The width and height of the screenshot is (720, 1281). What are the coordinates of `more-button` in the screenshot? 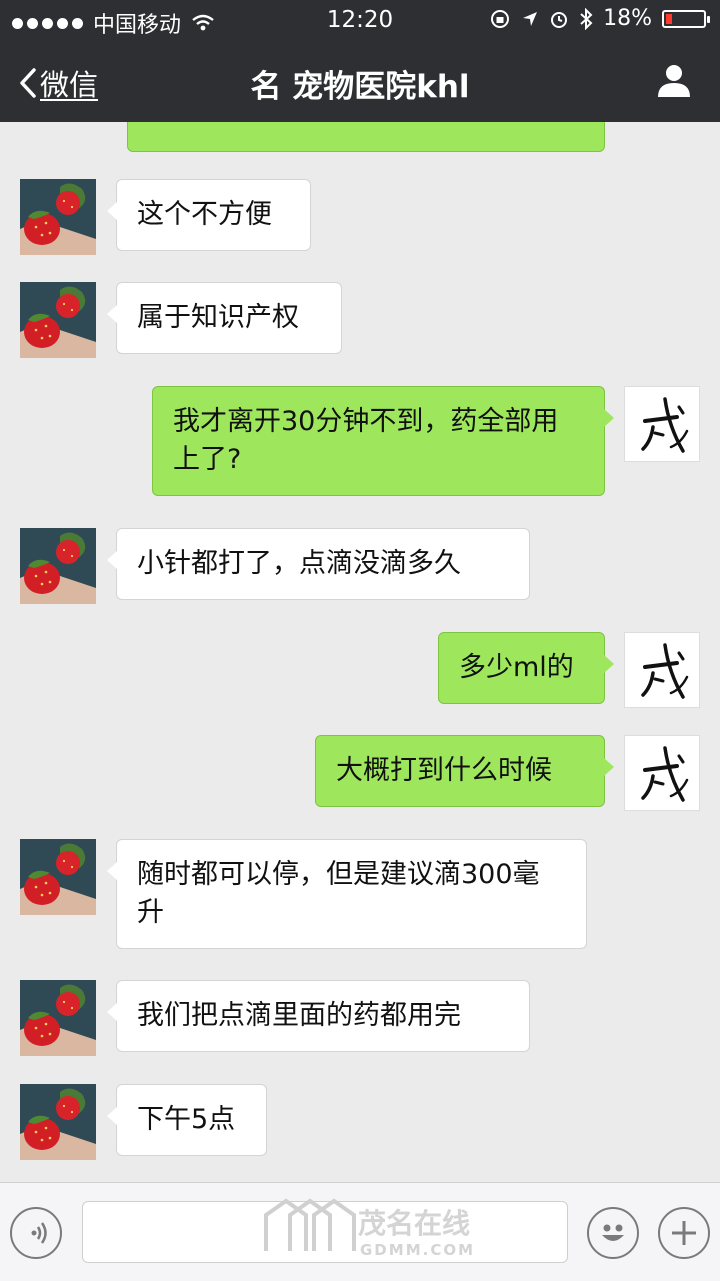 It's located at (684, 1233).